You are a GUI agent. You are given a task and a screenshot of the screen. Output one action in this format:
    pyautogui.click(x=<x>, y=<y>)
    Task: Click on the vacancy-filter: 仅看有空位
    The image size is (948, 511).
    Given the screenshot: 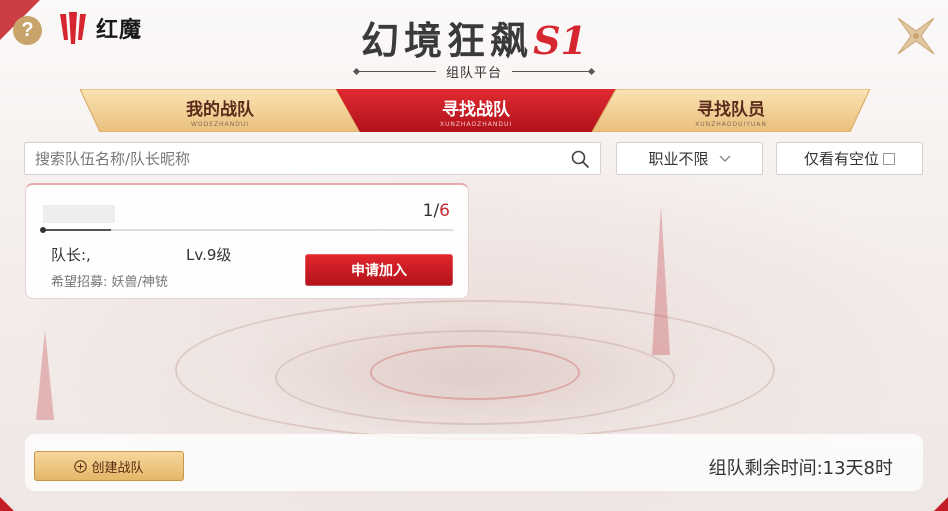 What is the action you would take?
    pyautogui.click(x=849, y=158)
    